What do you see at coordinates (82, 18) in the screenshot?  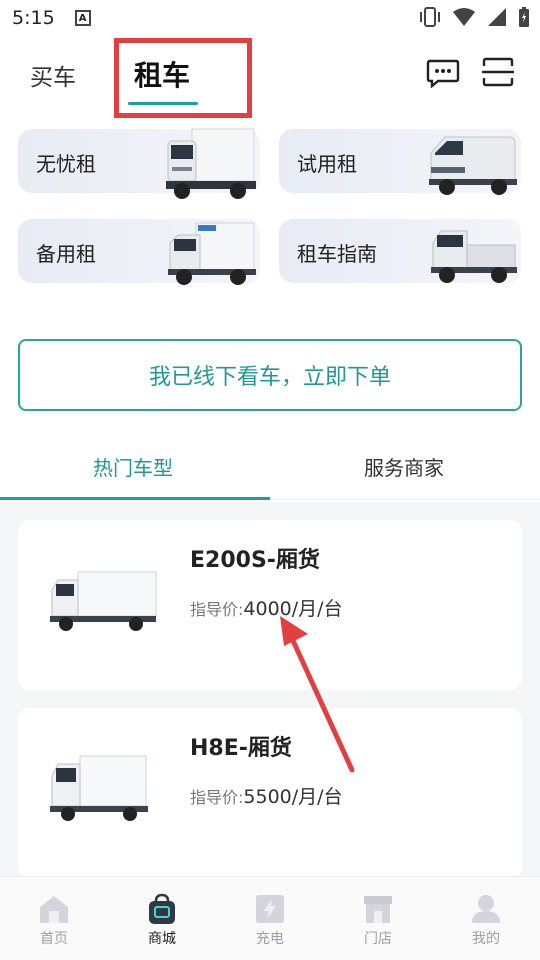 I see `a-notification-icon: A` at bounding box center [82, 18].